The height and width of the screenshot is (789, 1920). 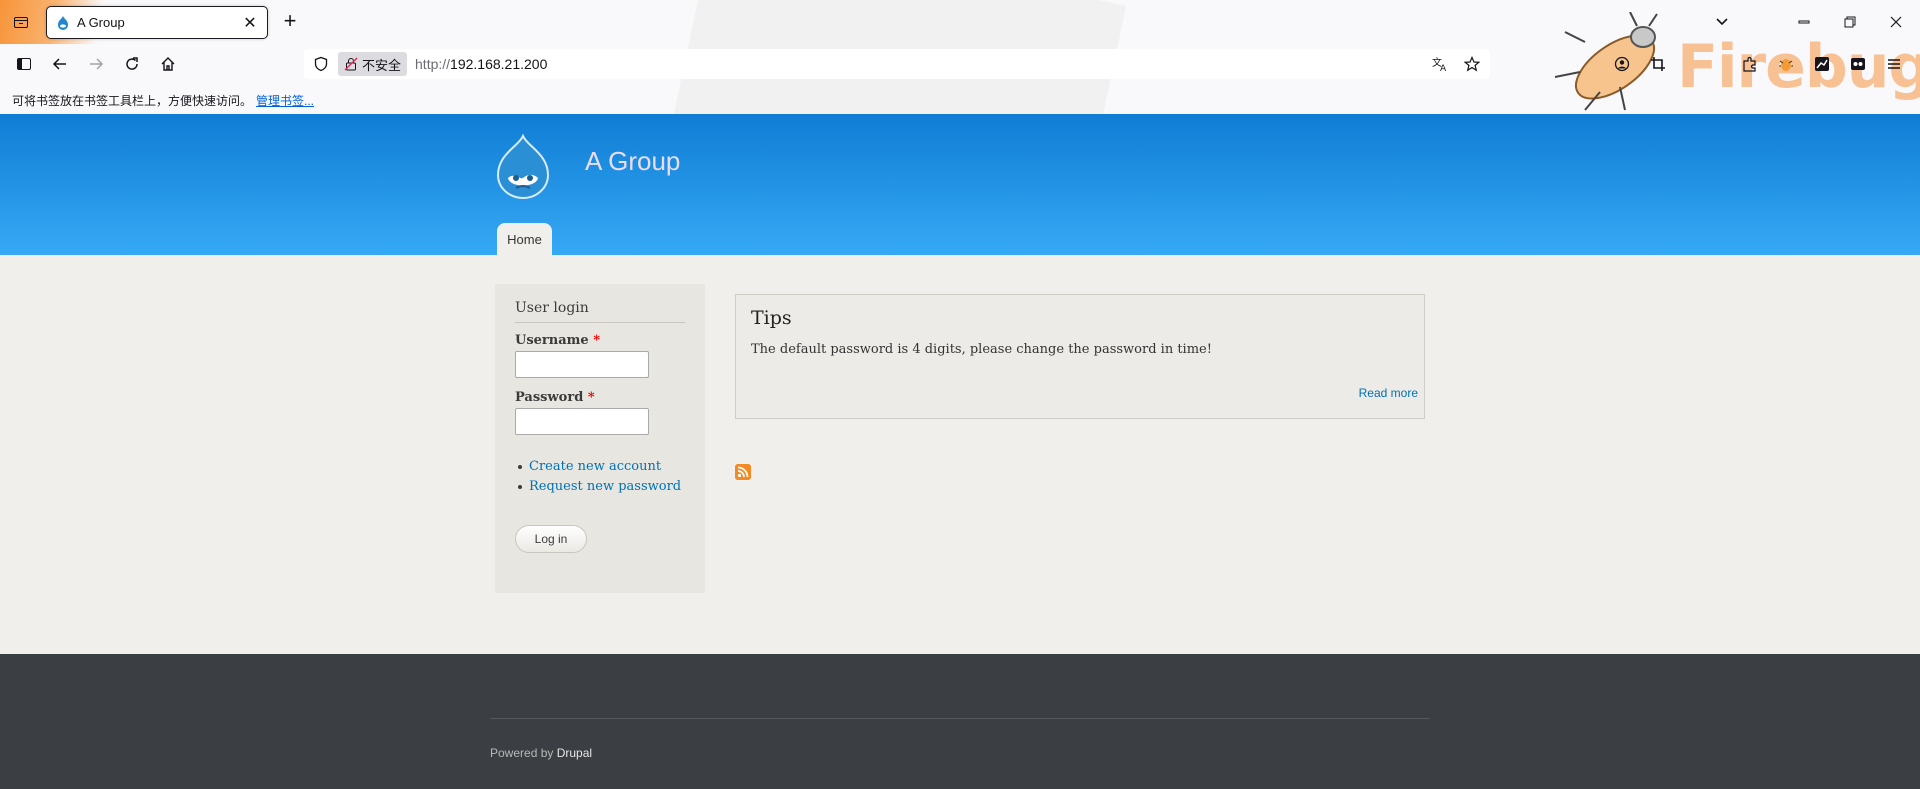 What do you see at coordinates (96, 64) in the screenshot?
I see `forward-arrow-icon` at bounding box center [96, 64].